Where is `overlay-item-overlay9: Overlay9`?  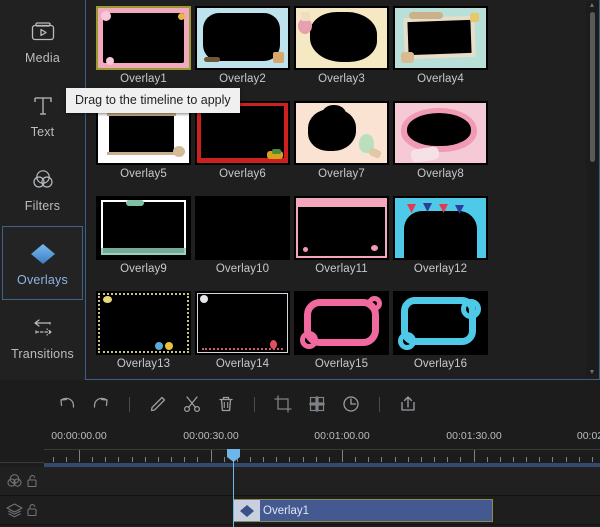
overlay-item-overlay9: Overlay9 is located at coordinates (143, 240).